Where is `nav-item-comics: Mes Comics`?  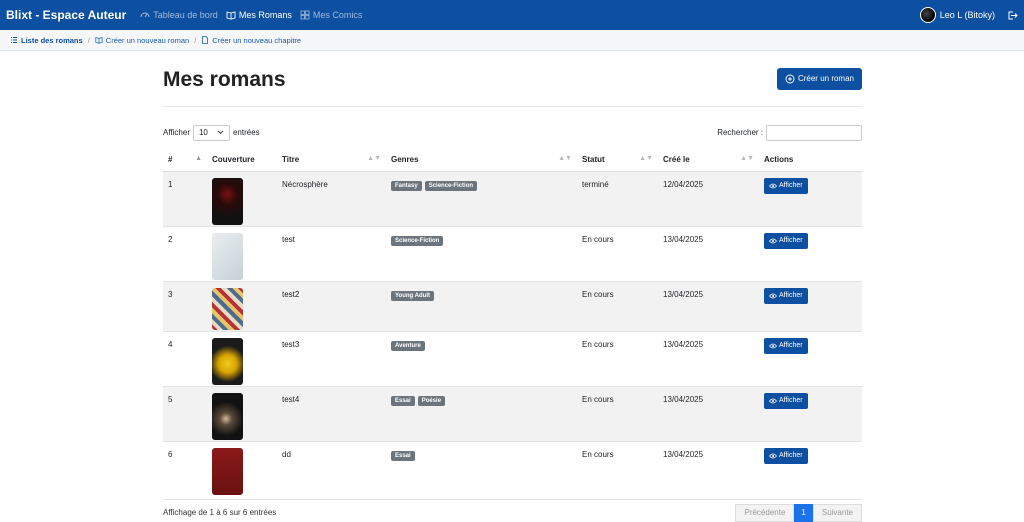 nav-item-comics: Mes Comics is located at coordinates (331, 15).